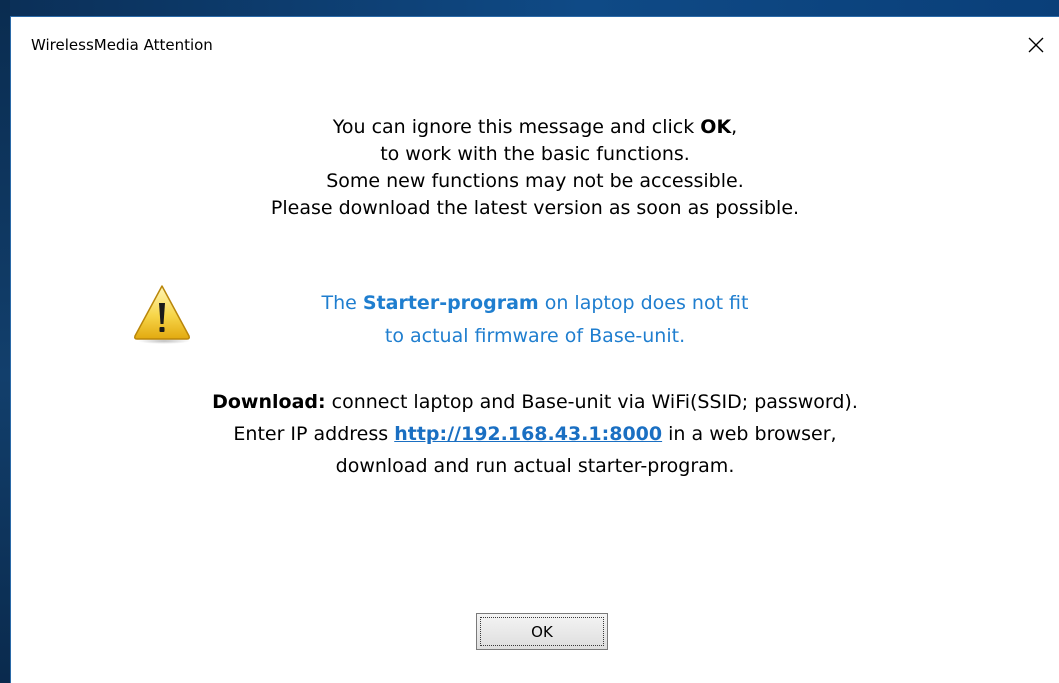 The height and width of the screenshot is (683, 1059). Describe the element at coordinates (716, 127) in the screenshot. I see `ok-emphasis: OK` at that location.